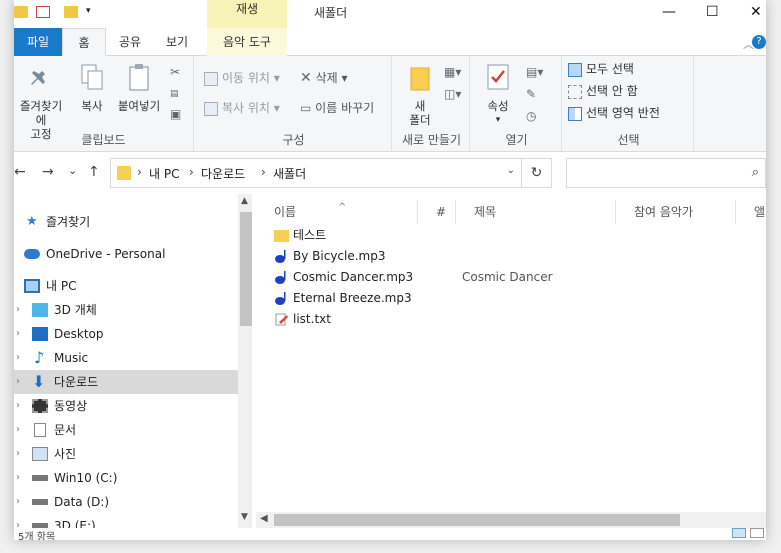 The height and width of the screenshot is (553, 781). Describe the element at coordinates (139, 87) in the screenshot. I see `paste-button: 붙여넣기` at that location.